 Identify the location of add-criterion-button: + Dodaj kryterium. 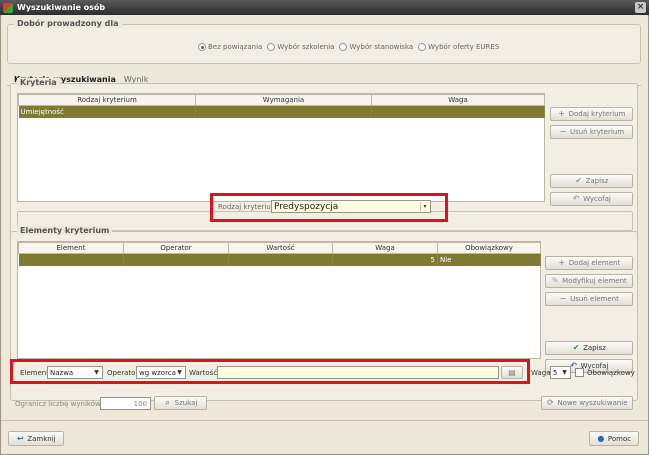
(591, 114).